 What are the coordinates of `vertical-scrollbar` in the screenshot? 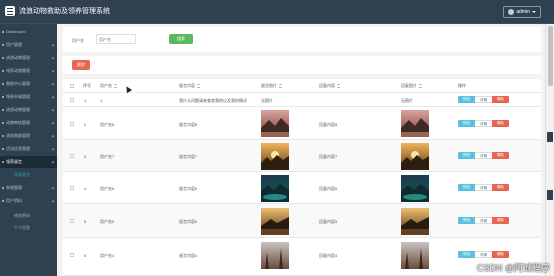 It's located at (549, 150).